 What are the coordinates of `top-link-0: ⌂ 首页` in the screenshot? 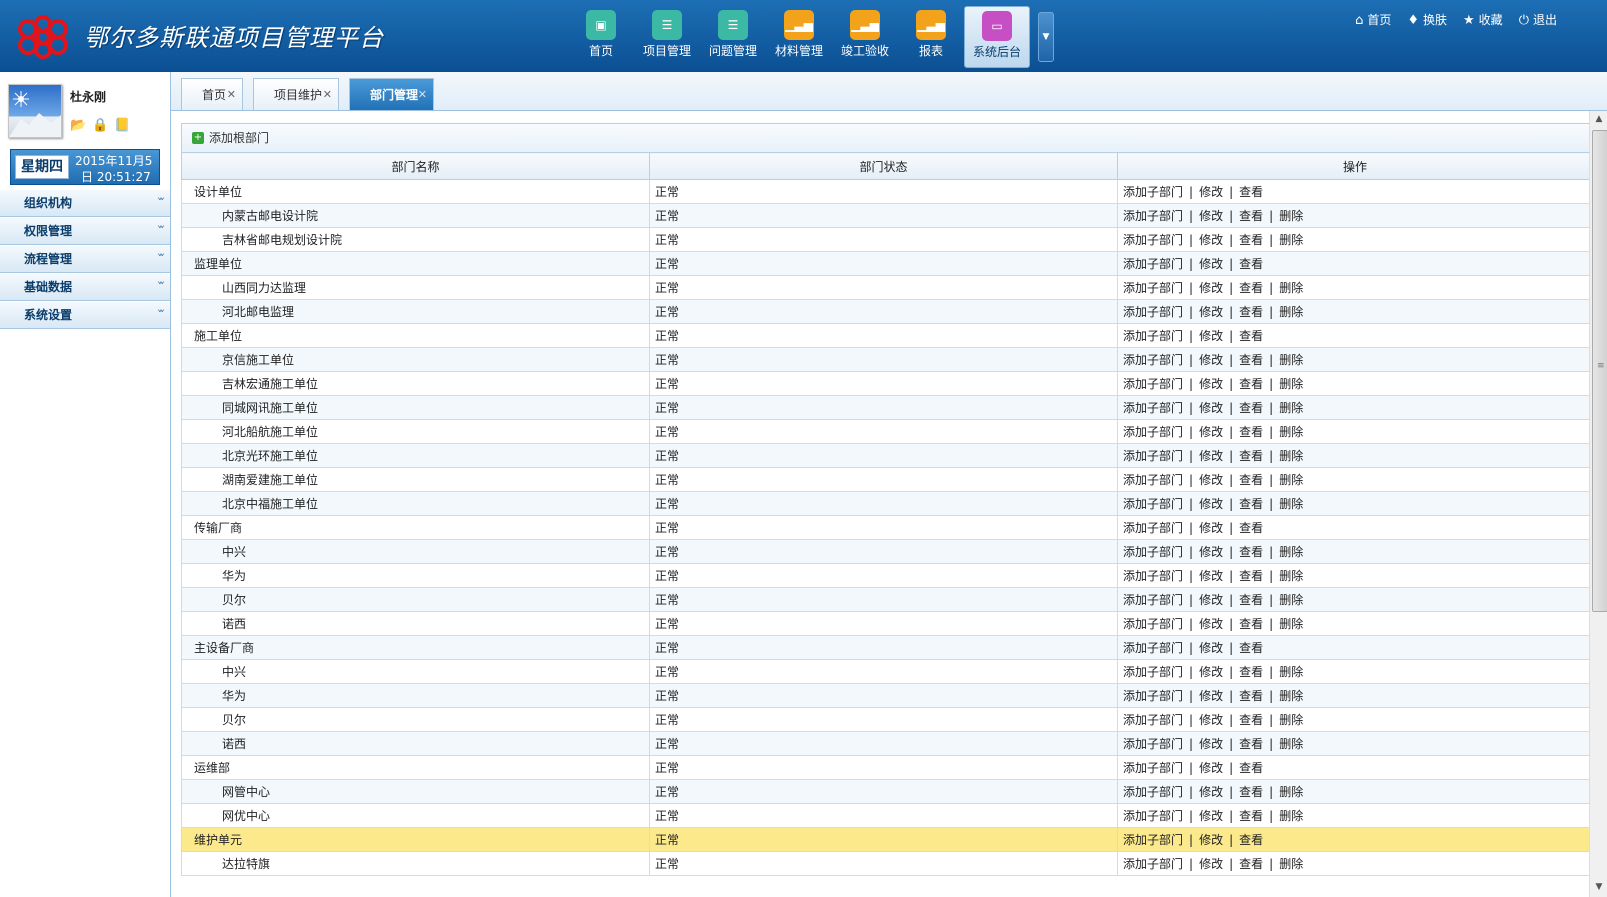 It's located at (1373, 19).